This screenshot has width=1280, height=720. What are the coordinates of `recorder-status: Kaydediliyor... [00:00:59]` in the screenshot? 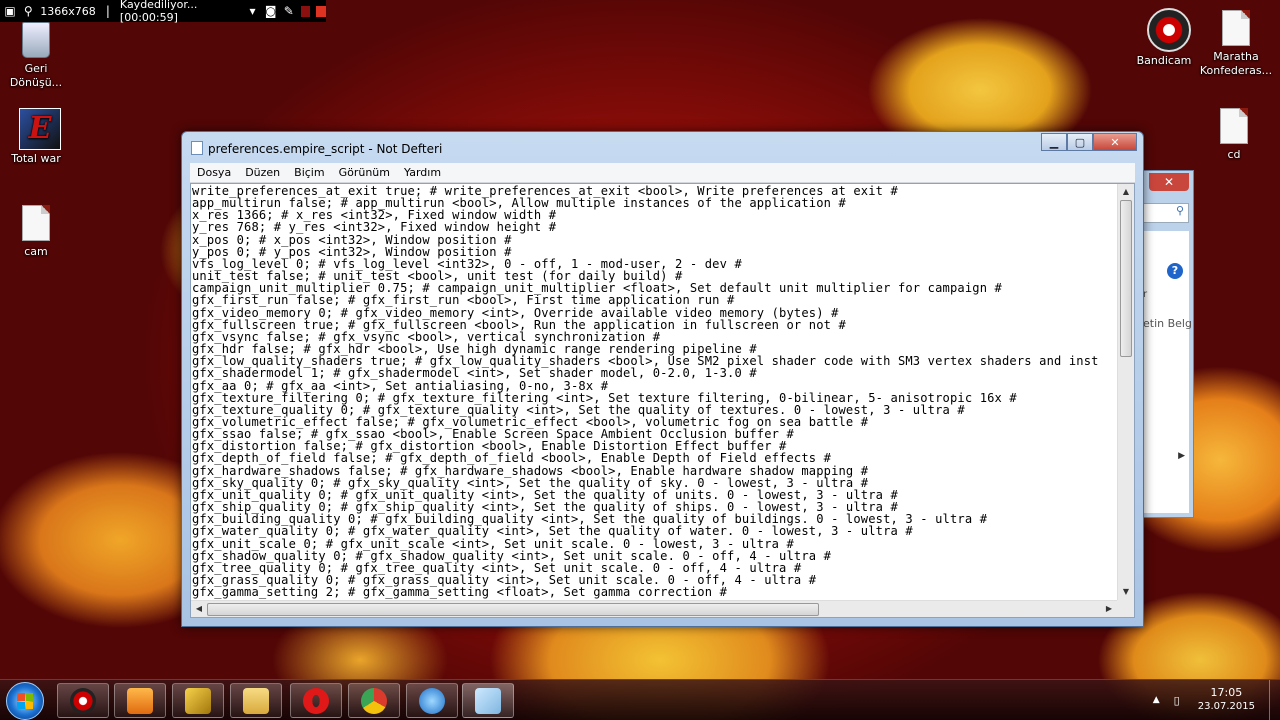 It's located at (158, 12).